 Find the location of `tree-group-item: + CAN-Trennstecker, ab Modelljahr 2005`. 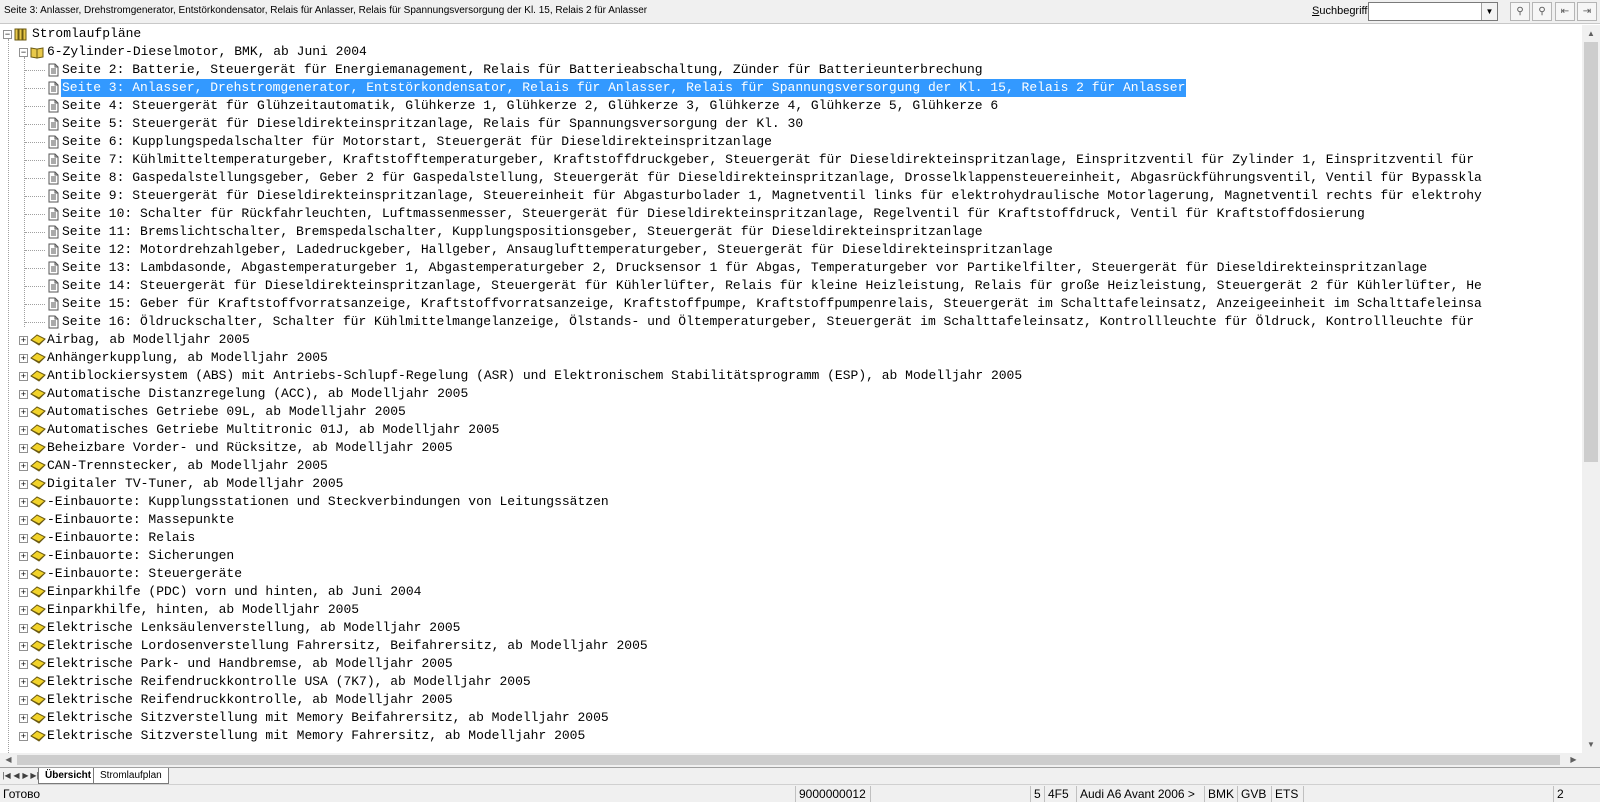

tree-group-item: + CAN-Trennstecker, ab Modelljahr 2005 is located at coordinates (791, 466).